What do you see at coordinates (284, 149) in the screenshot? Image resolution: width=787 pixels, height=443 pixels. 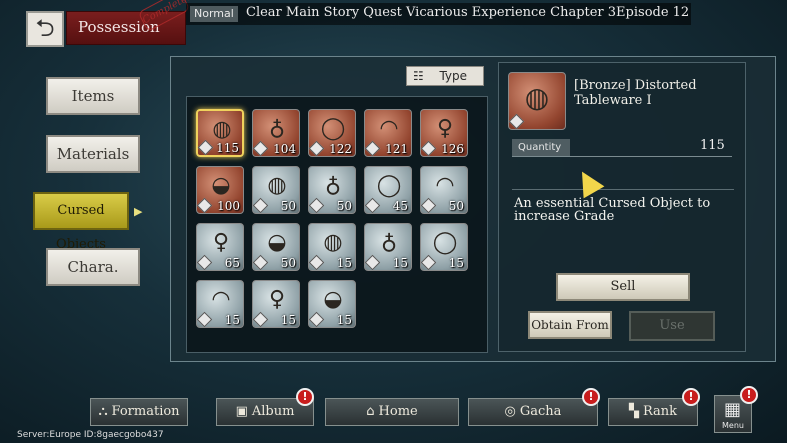 I see `item-count: 104` at bounding box center [284, 149].